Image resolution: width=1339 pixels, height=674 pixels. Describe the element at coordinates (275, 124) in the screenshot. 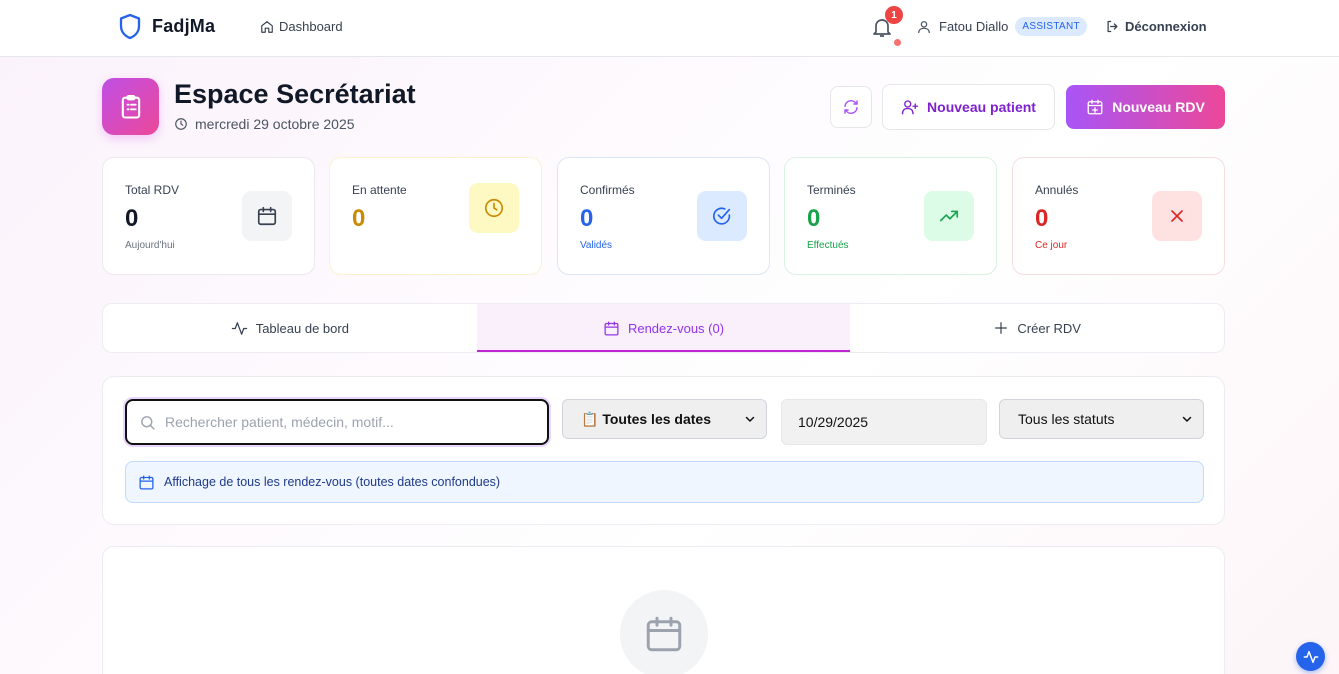

I see `page-date-text: mercredi 29 octobre 2025` at that location.